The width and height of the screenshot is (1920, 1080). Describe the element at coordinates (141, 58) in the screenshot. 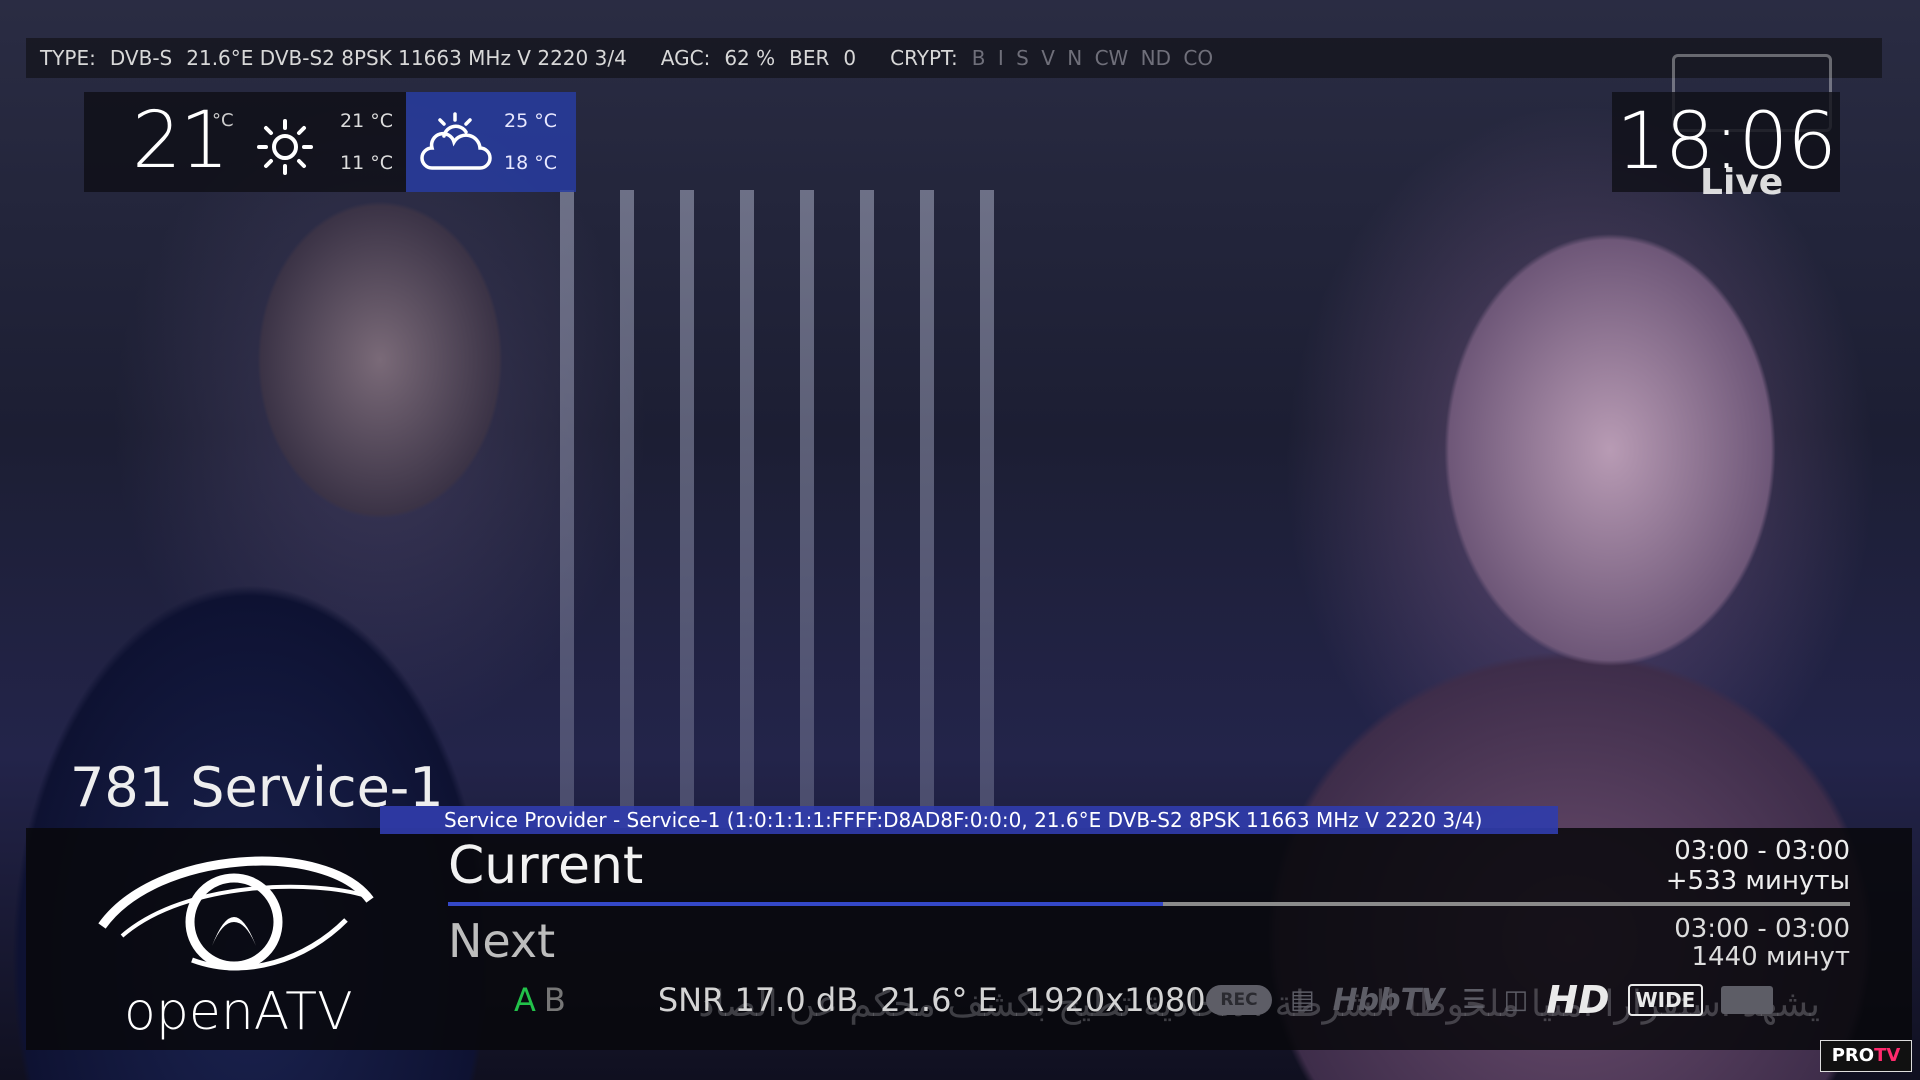

I see `type-value: DVB-S` at that location.